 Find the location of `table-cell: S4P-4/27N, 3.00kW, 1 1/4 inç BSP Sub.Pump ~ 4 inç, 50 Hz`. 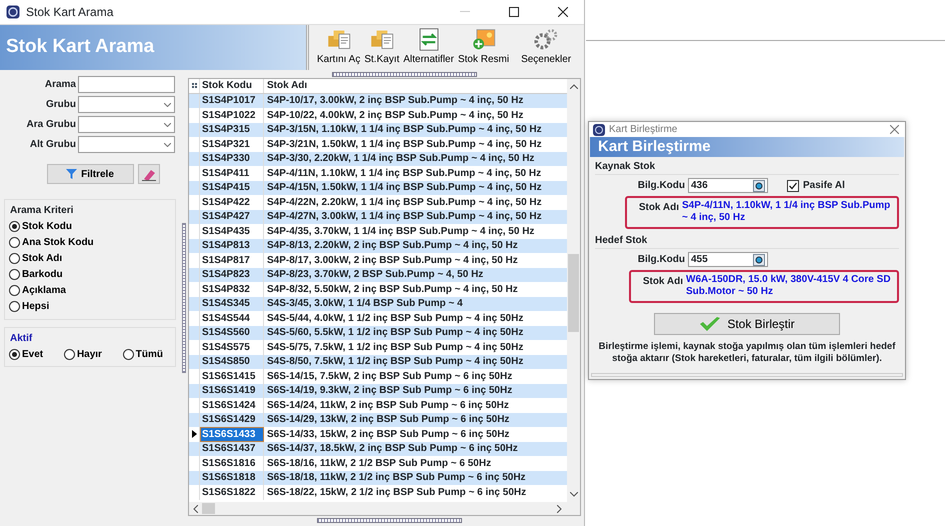

table-cell: S4P-4/27N, 3.00kW, 1 1/4 inç BSP Sub.Pump ~ 4 inç, 50 Hz is located at coordinates (415, 217).